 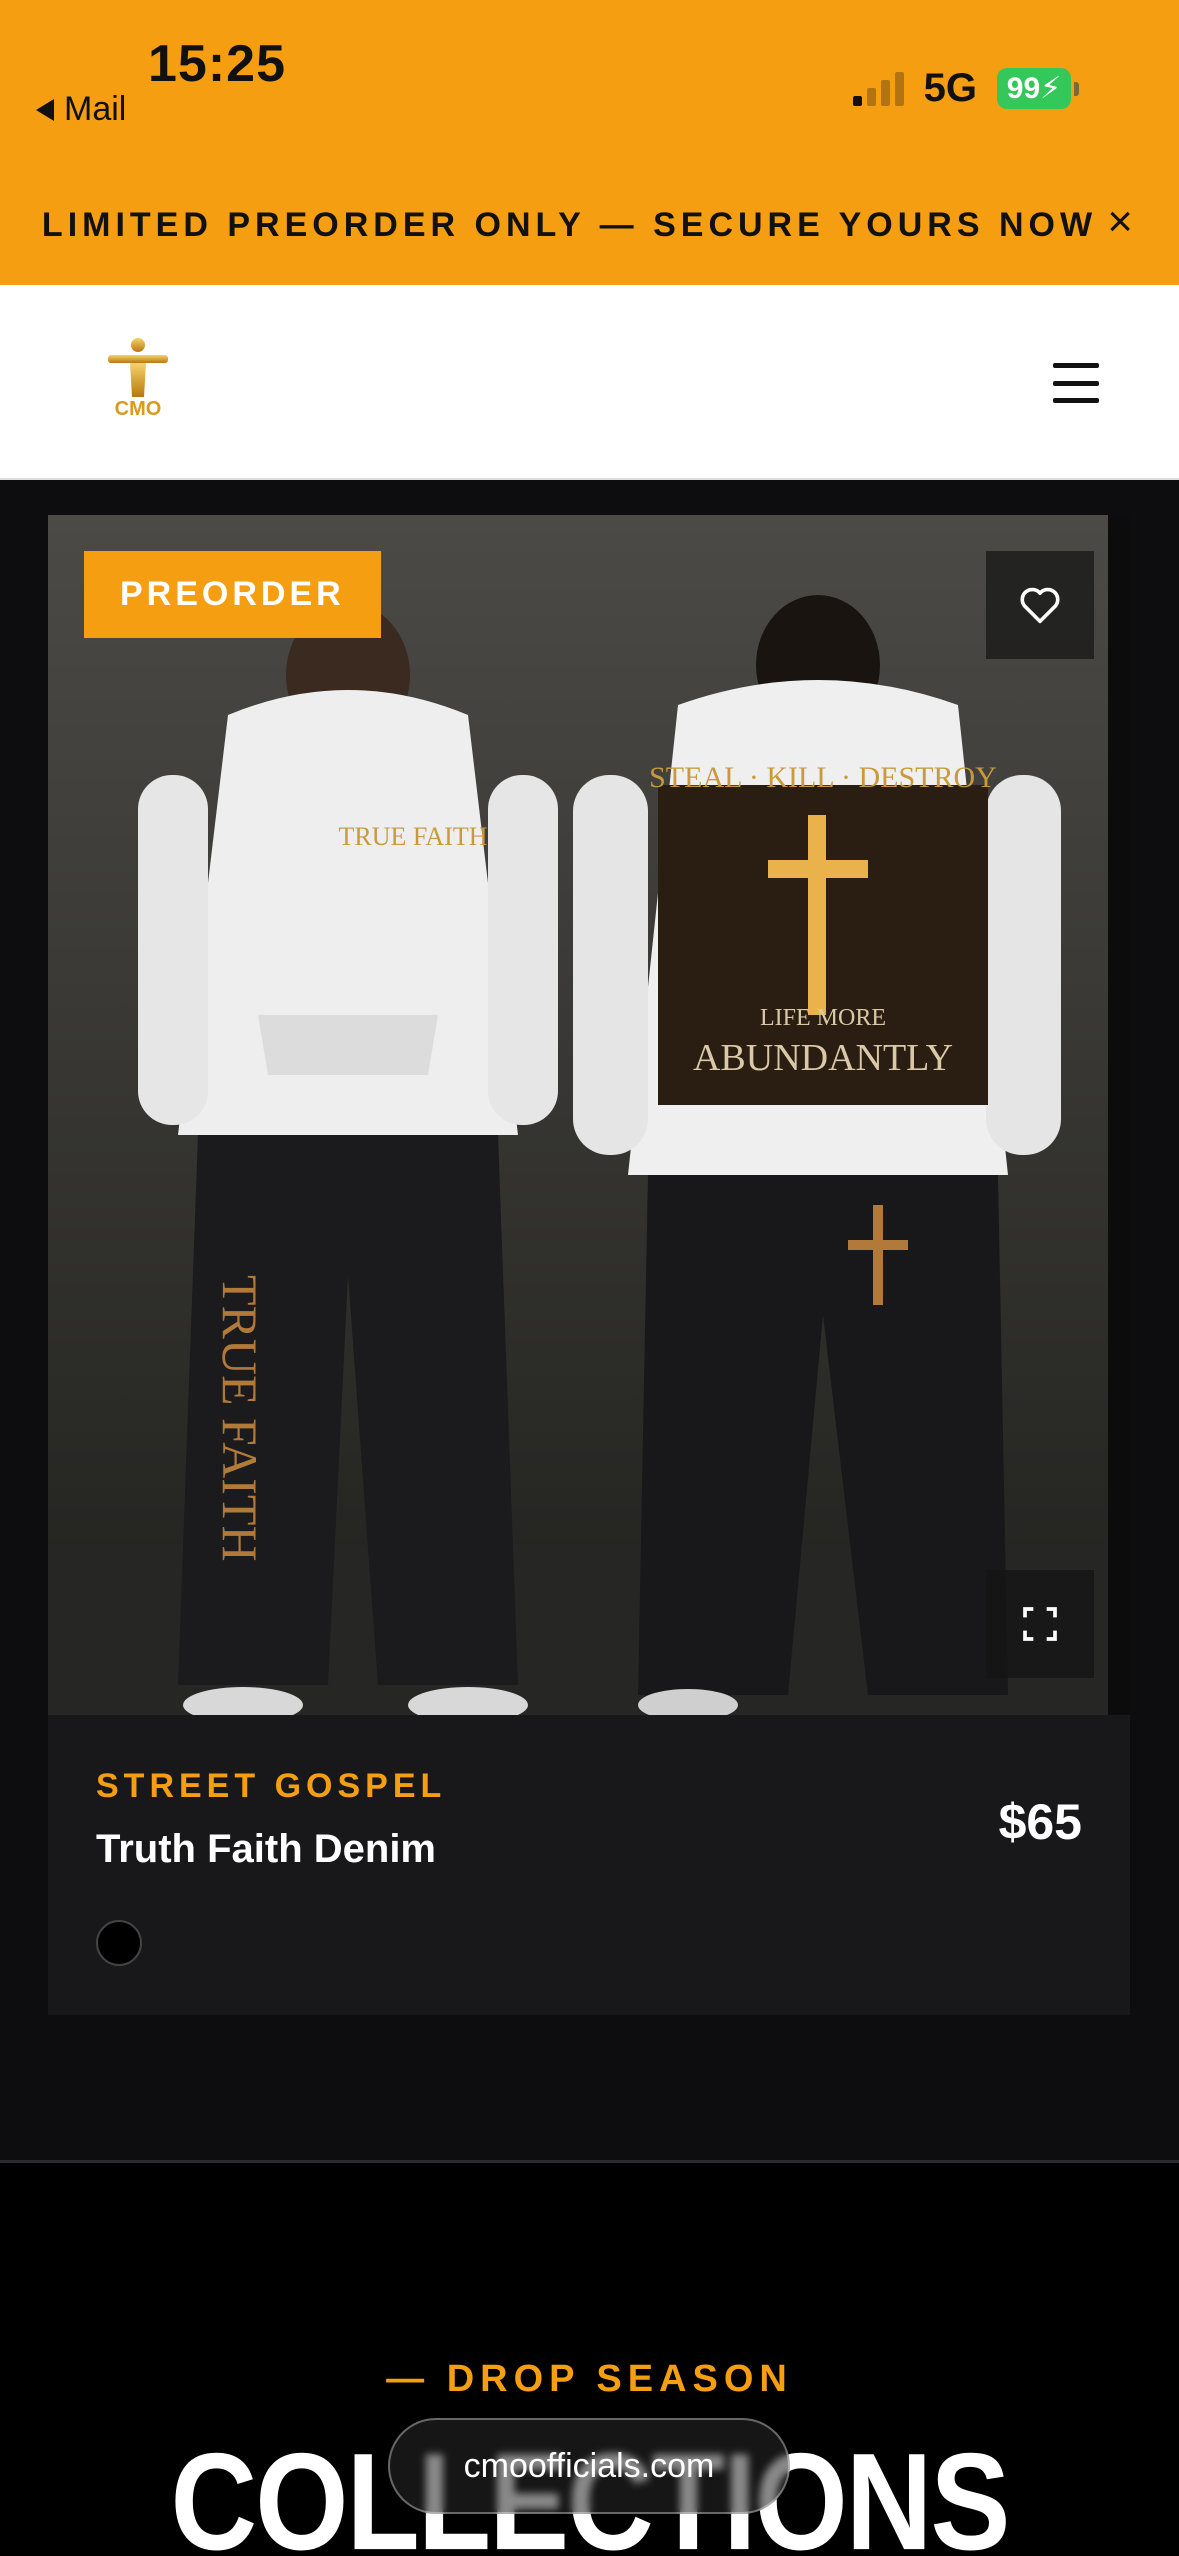 I want to click on cmo-logo-icon: CMO, so click(x=138, y=379).